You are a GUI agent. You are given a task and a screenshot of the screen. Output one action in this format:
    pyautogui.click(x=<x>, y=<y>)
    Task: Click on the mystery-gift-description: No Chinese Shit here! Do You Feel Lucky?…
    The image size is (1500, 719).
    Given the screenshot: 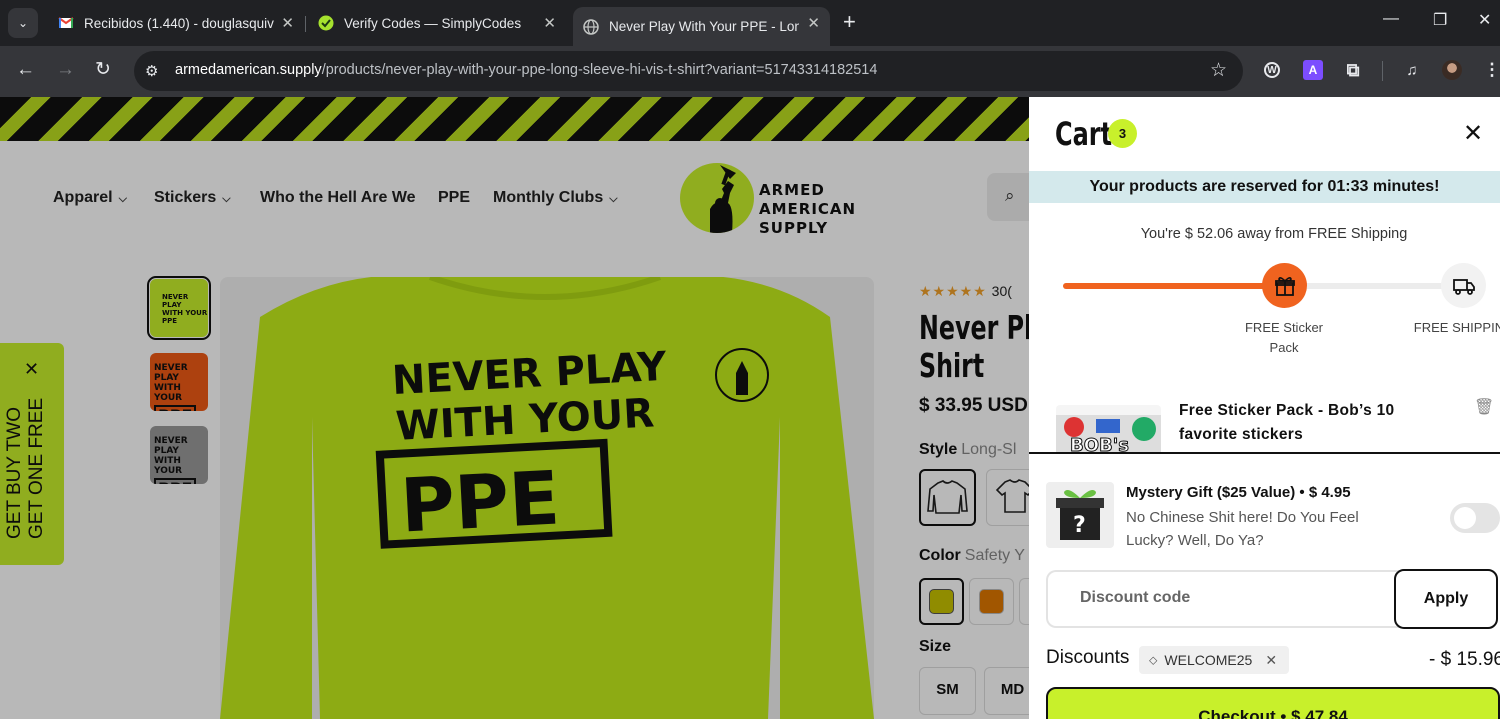 What is the action you would take?
    pyautogui.click(x=1242, y=529)
    